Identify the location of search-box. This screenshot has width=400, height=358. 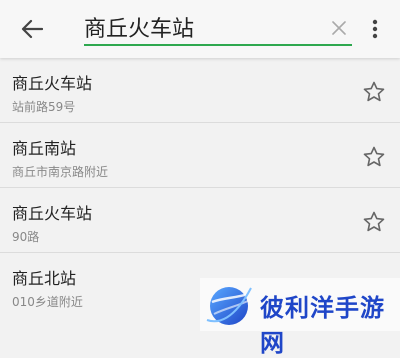
(218, 29).